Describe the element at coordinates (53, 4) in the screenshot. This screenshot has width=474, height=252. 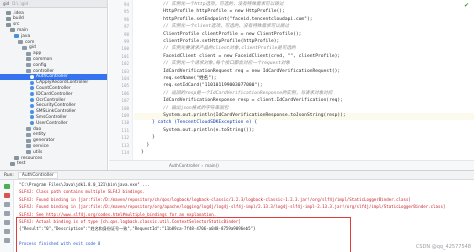
I see `project-tree-header: gid D:\..\gid` at that location.